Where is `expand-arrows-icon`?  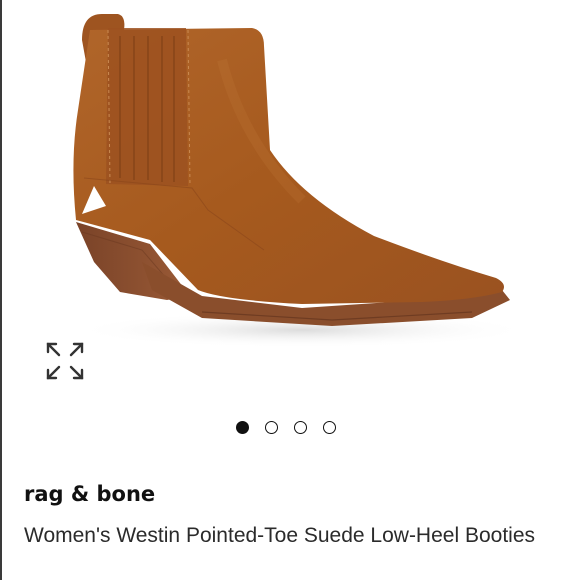 expand-arrows-icon is located at coordinates (65, 361).